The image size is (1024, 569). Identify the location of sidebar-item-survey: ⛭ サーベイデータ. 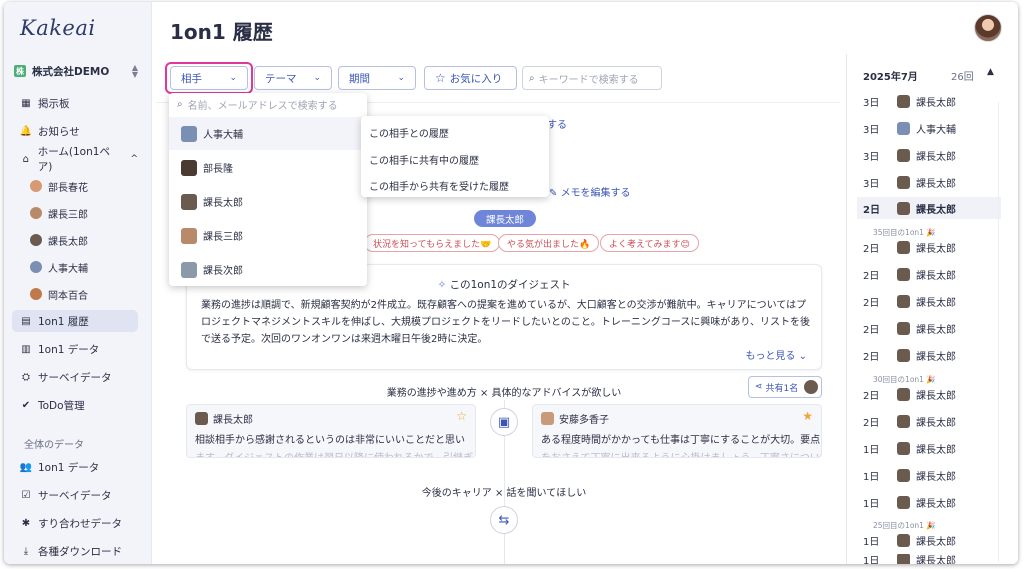
(75, 377).